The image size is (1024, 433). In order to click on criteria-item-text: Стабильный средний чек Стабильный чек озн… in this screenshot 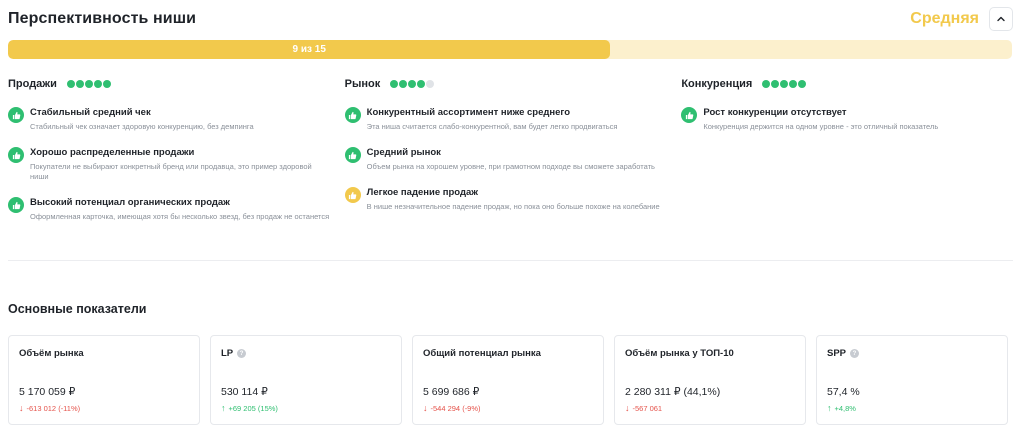, I will do `click(180, 119)`.